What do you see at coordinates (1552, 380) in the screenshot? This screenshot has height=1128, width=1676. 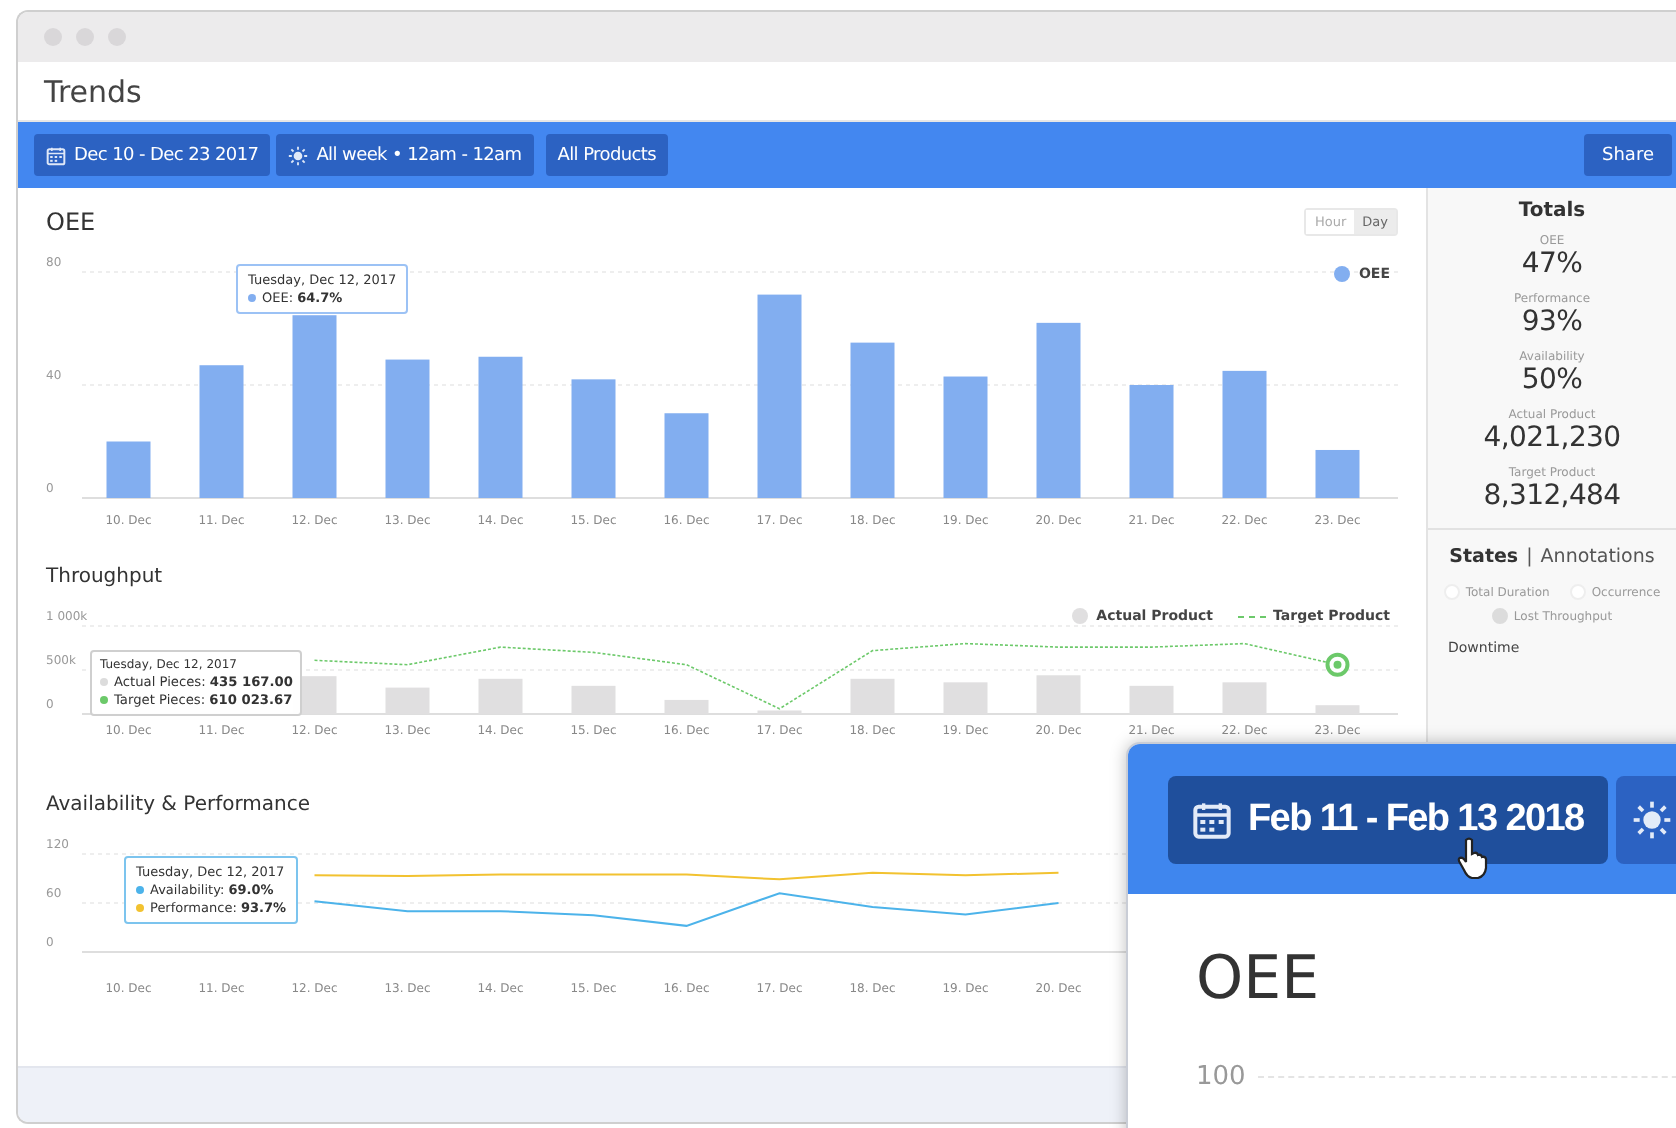 I see `stat-value: 50%` at bounding box center [1552, 380].